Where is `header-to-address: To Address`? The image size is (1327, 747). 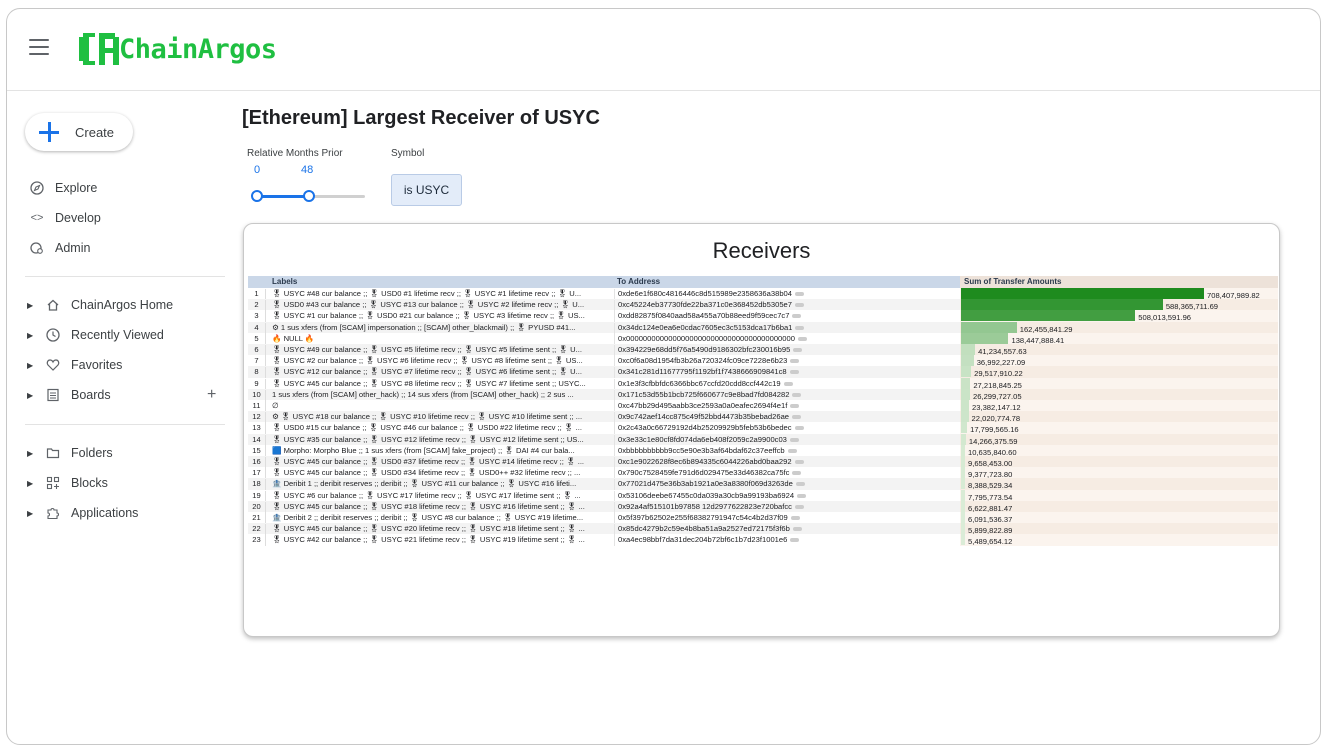 header-to-address: To Address is located at coordinates (638, 281).